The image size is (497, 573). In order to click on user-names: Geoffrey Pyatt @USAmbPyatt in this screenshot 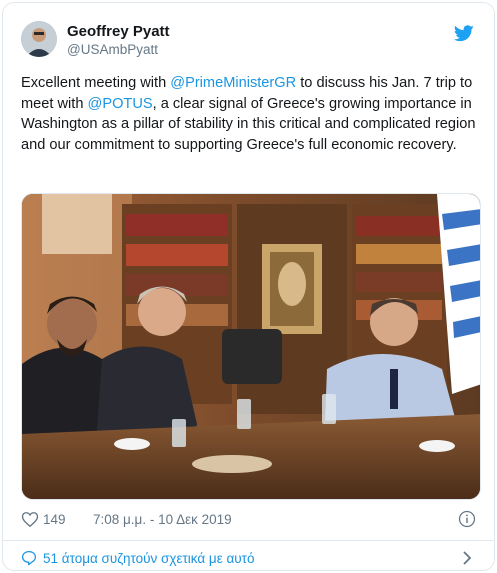, I will do `click(118, 40)`.